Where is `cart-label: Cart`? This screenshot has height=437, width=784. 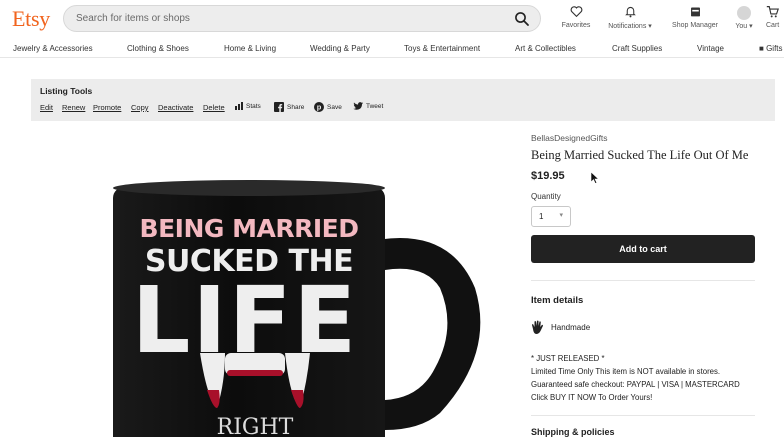
cart-label: Cart is located at coordinates (773, 25).